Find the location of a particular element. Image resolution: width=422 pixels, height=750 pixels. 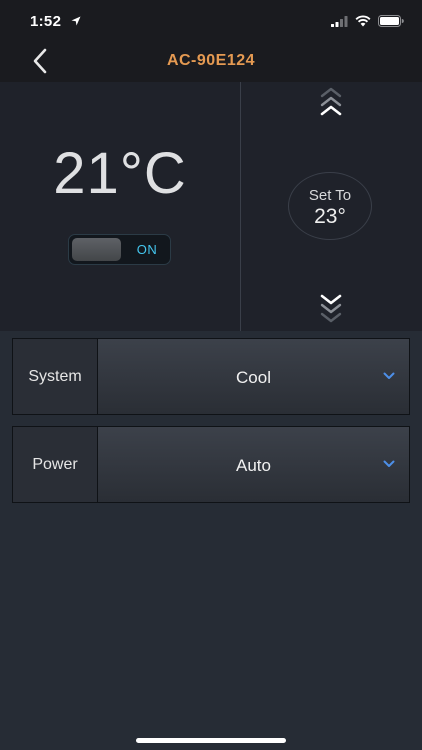

power-toggle: ON is located at coordinates (119, 249).